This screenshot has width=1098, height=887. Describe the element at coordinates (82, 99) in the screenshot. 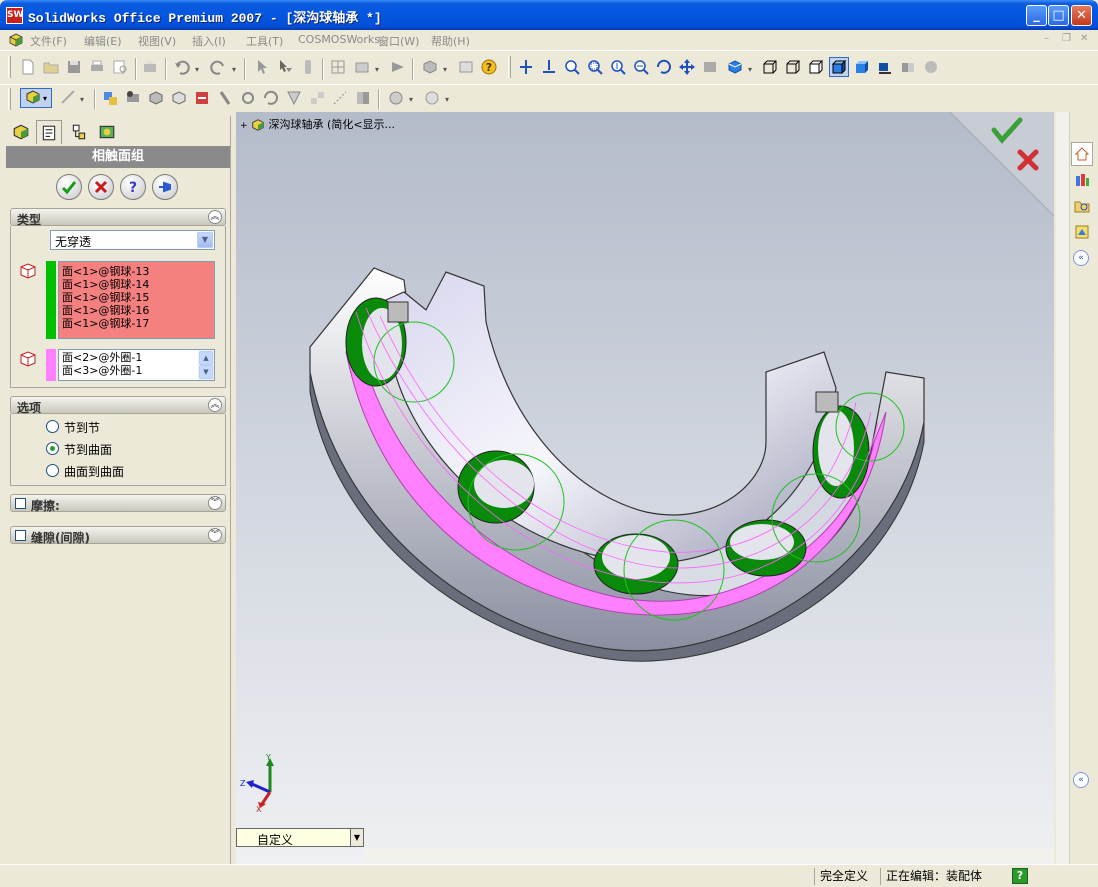

I see `fasteners-dropdown-icon: ▾` at that location.